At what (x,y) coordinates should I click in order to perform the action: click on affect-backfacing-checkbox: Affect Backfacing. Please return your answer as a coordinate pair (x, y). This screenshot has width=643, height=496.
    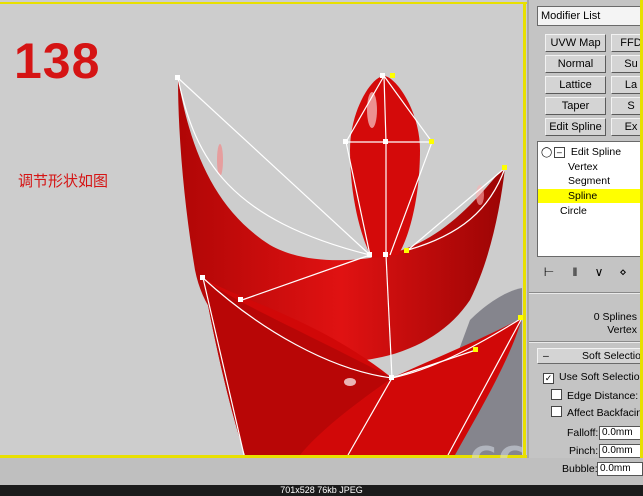
    Looking at the image, I should click on (597, 413).